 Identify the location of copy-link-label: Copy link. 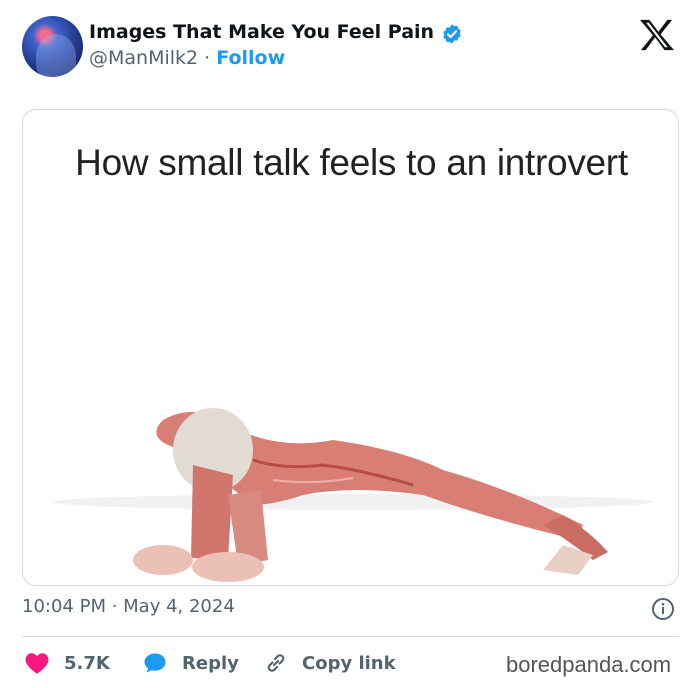
(349, 663).